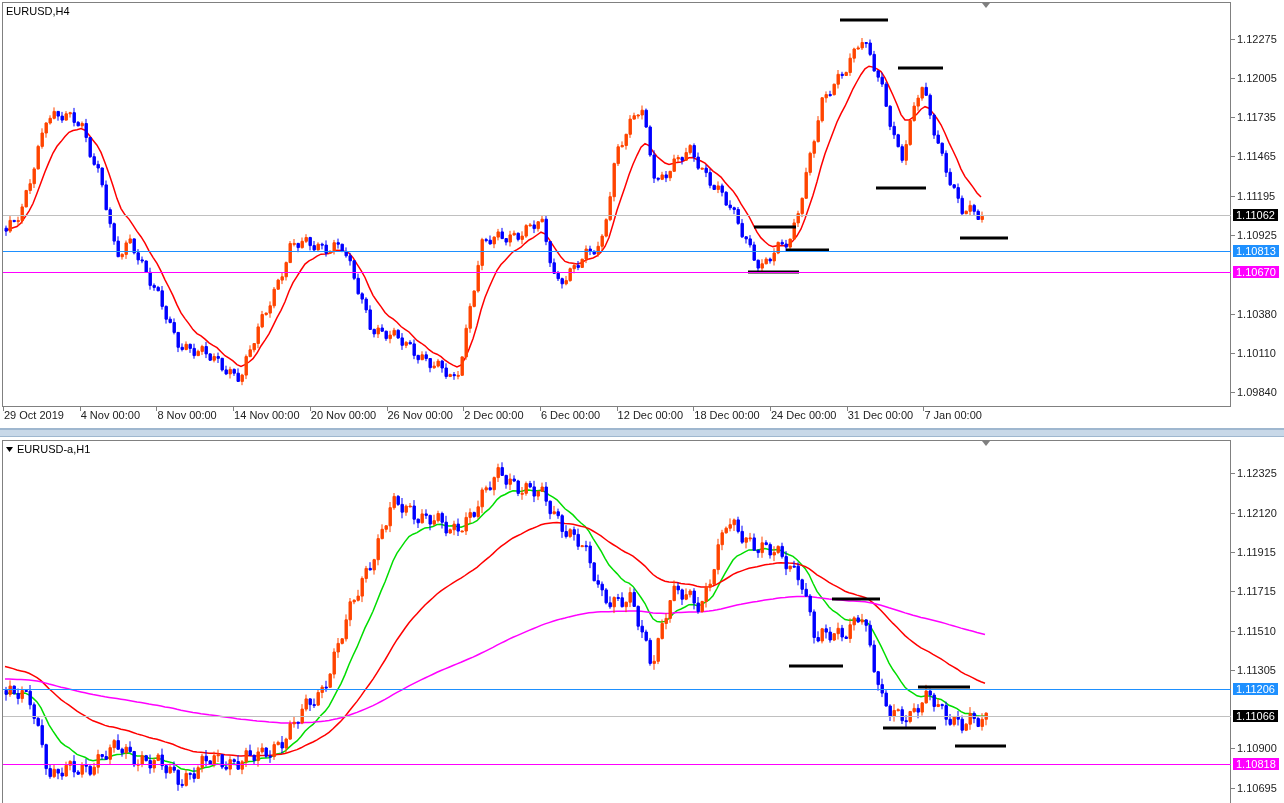 The width and height of the screenshot is (1284, 803). What do you see at coordinates (1256, 764) in the screenshot?
I see `level-price-label: 1.10818` at bounding box center [1256, 764].